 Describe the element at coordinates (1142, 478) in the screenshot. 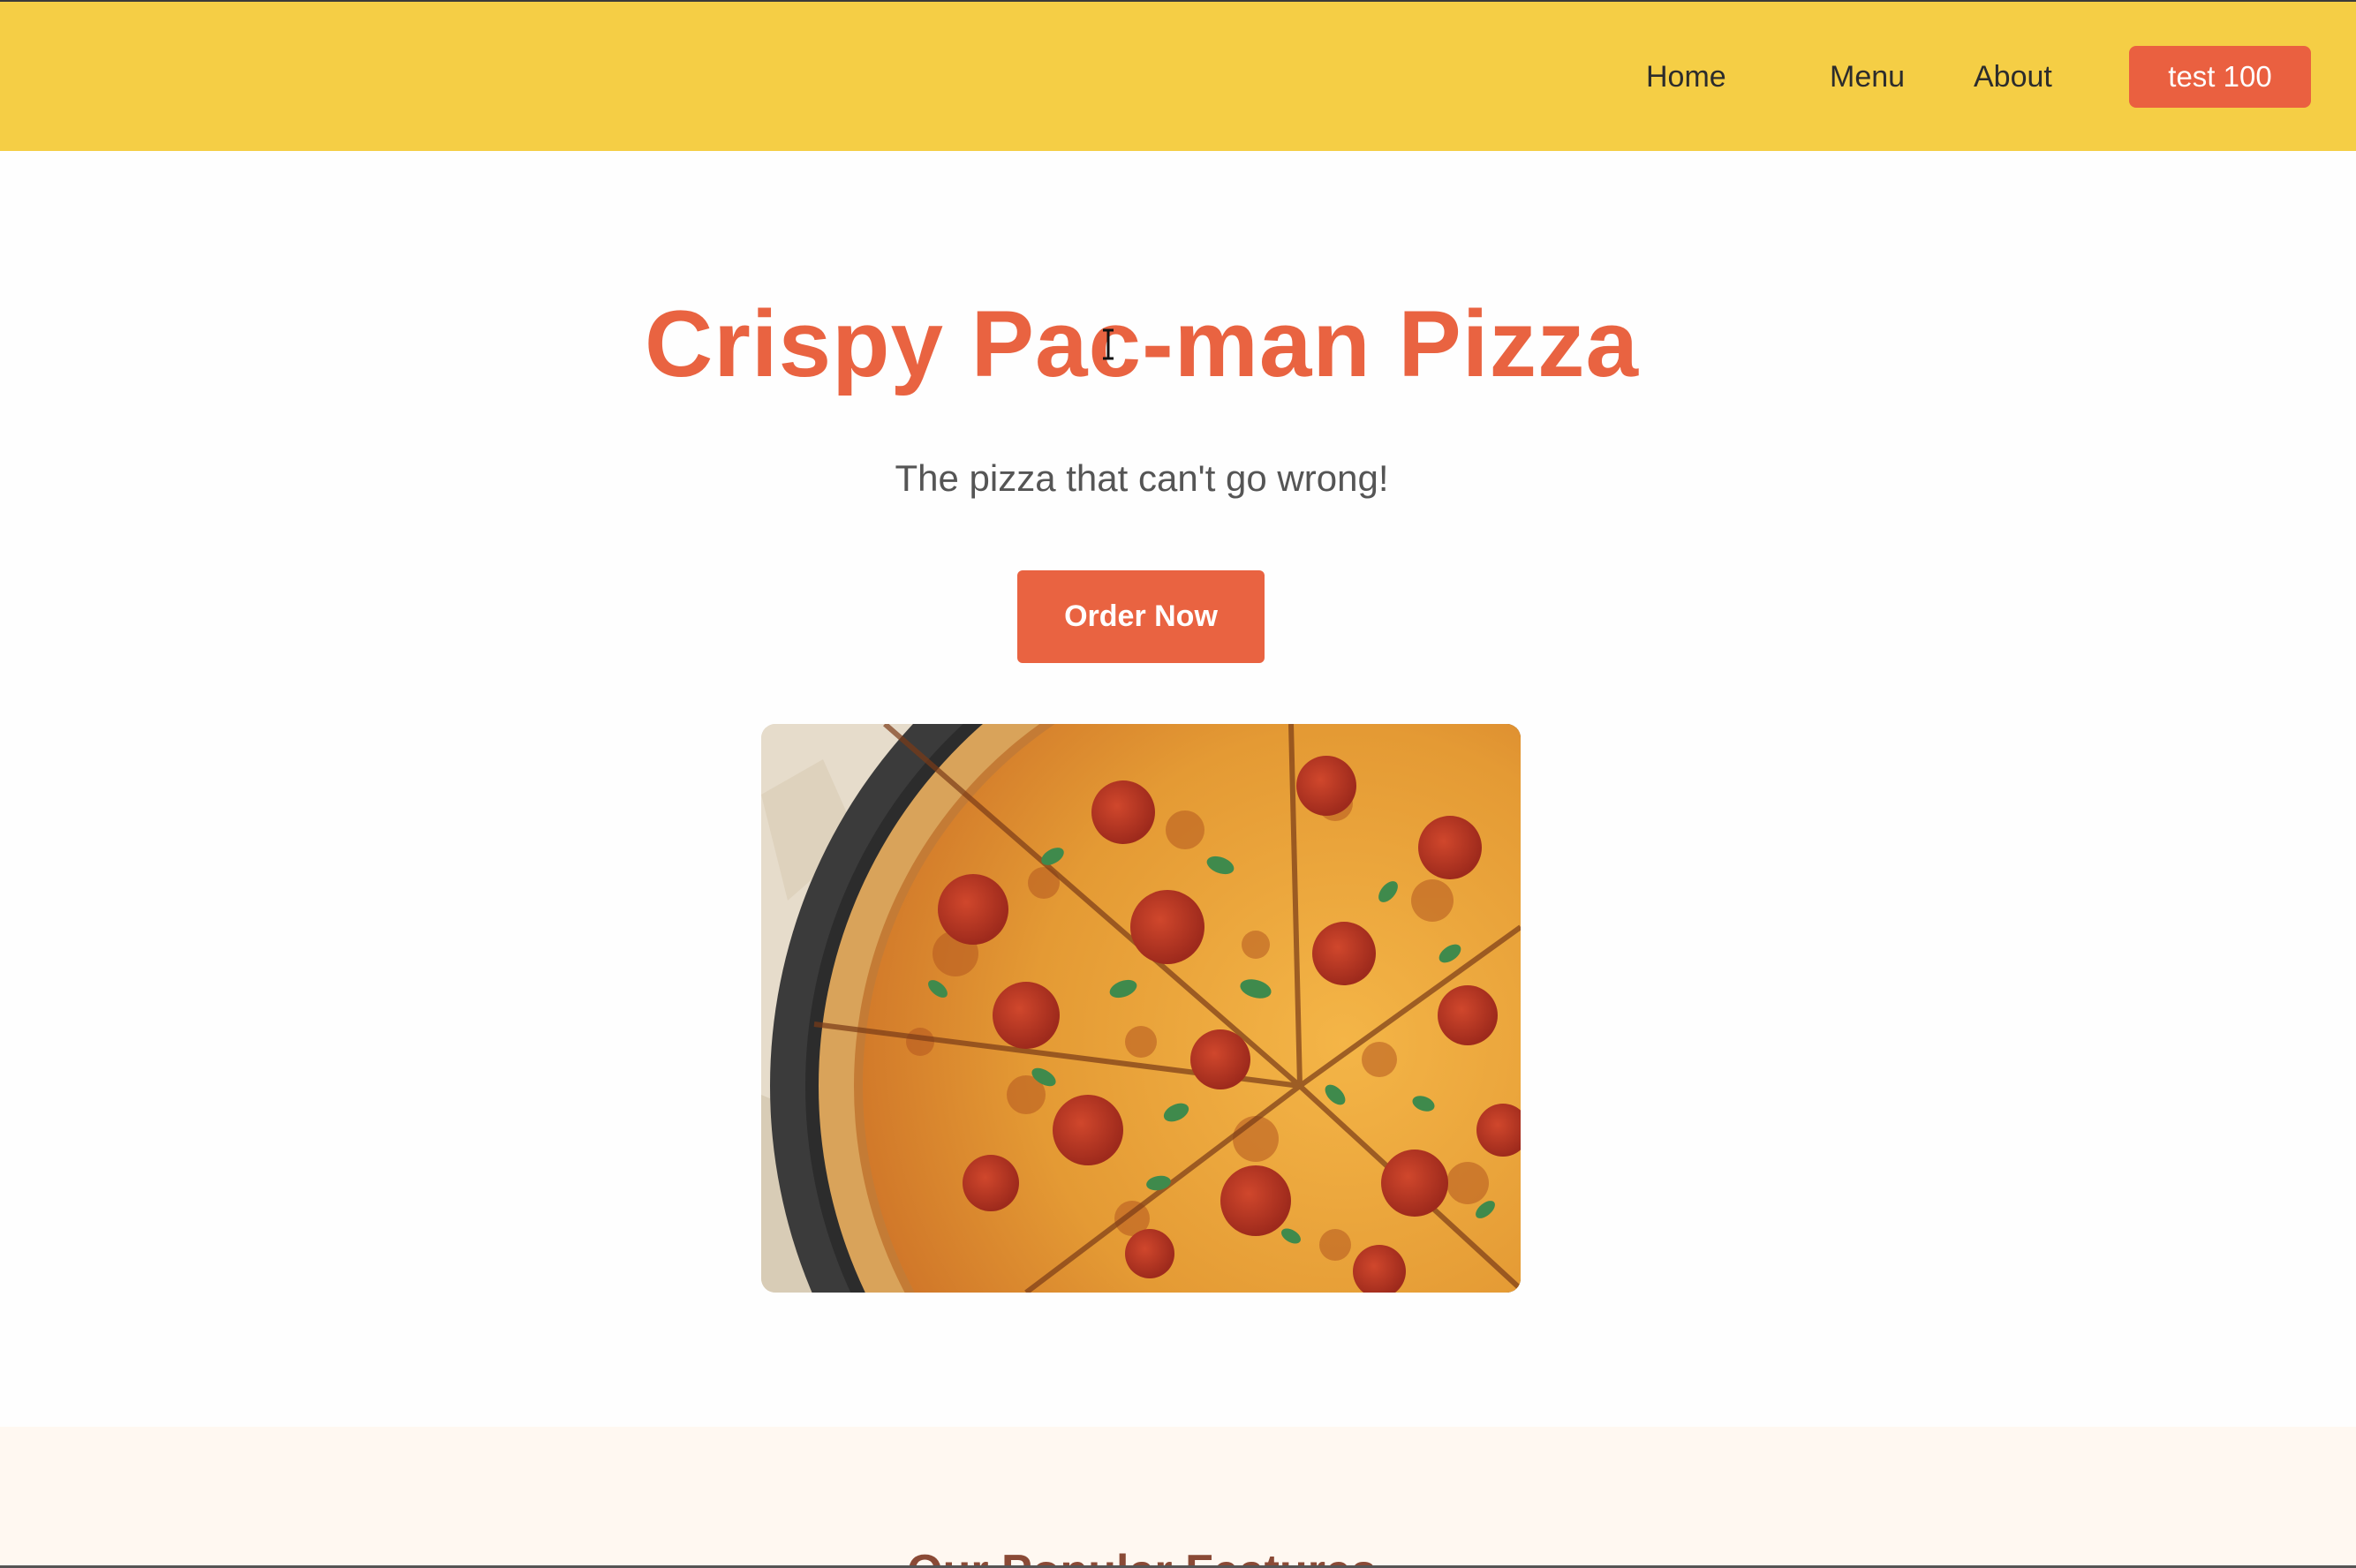

I see `hero-subtitle: The pizza that can't go wrong!` at that location.